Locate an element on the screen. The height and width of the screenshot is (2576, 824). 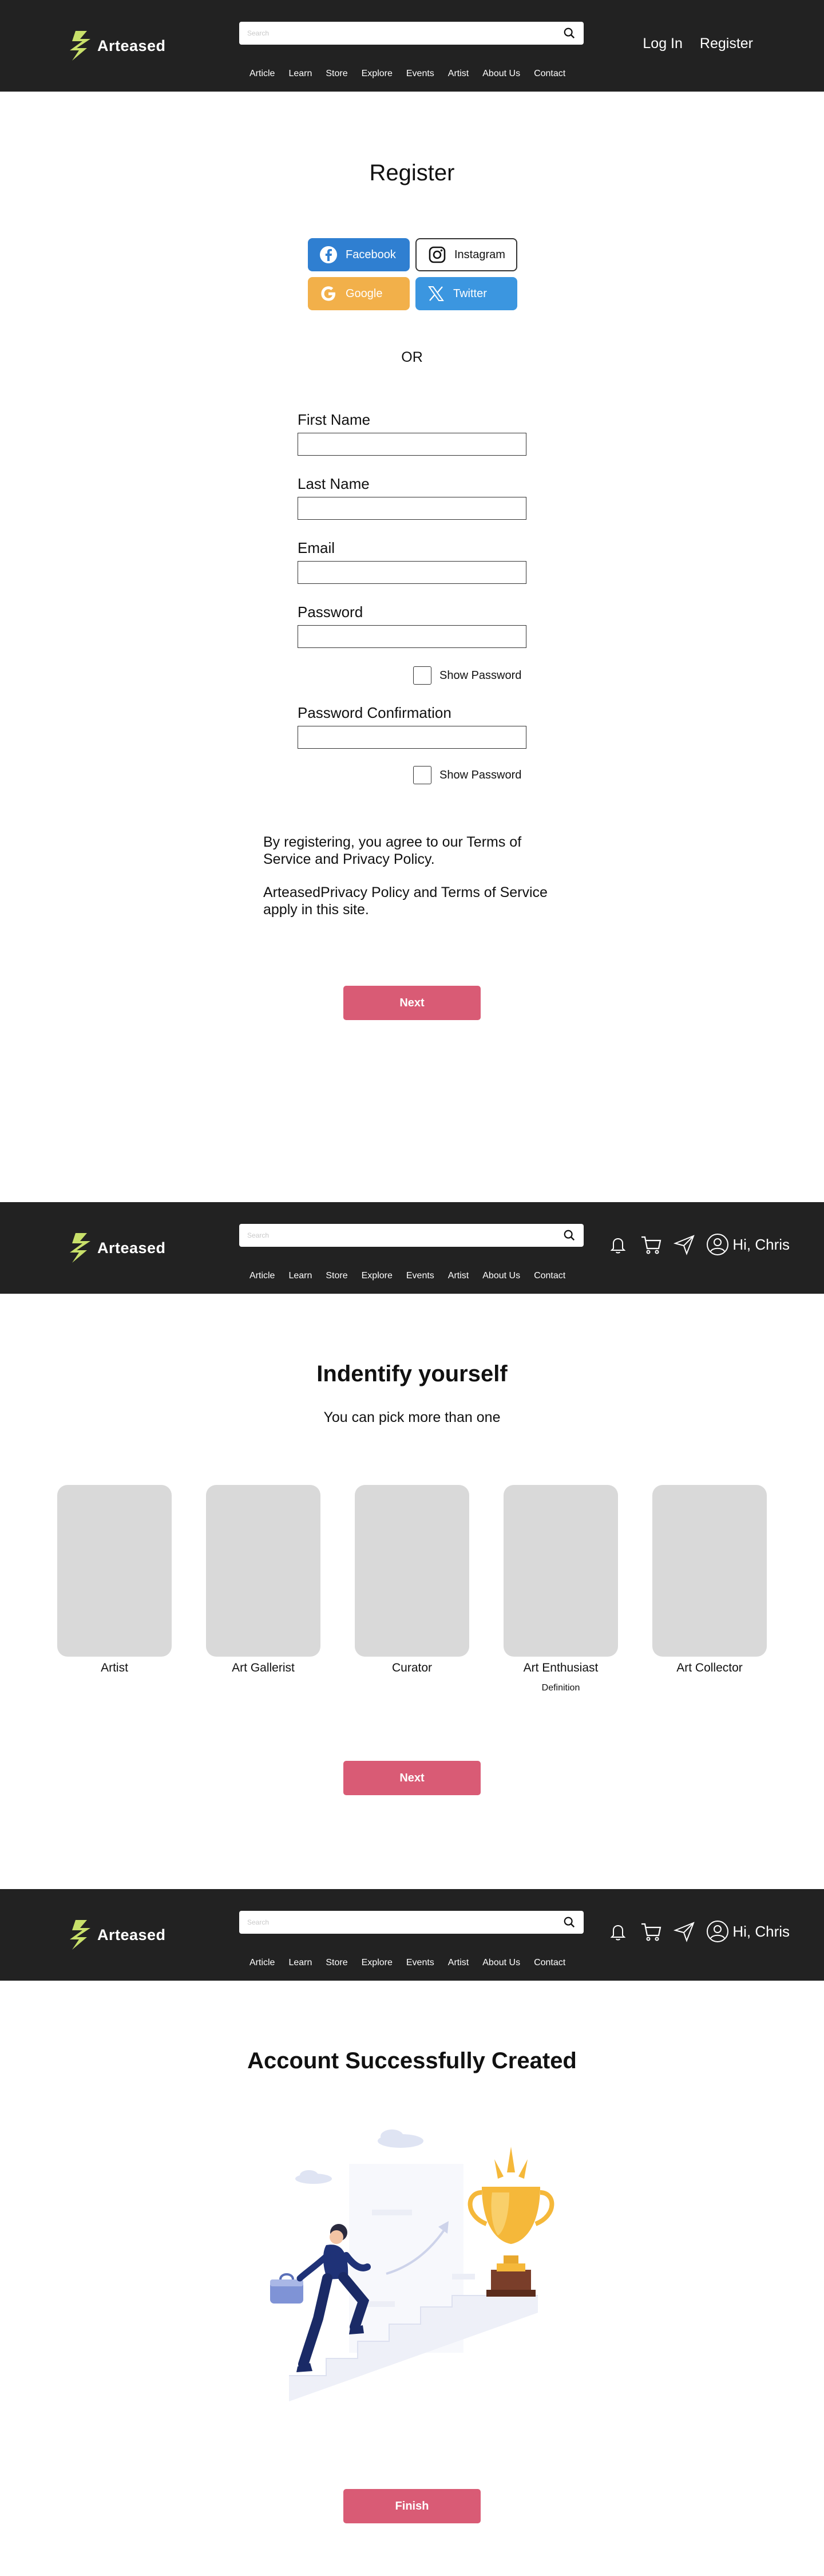
logo-text: Arteased is located at coordinates (131, 45).